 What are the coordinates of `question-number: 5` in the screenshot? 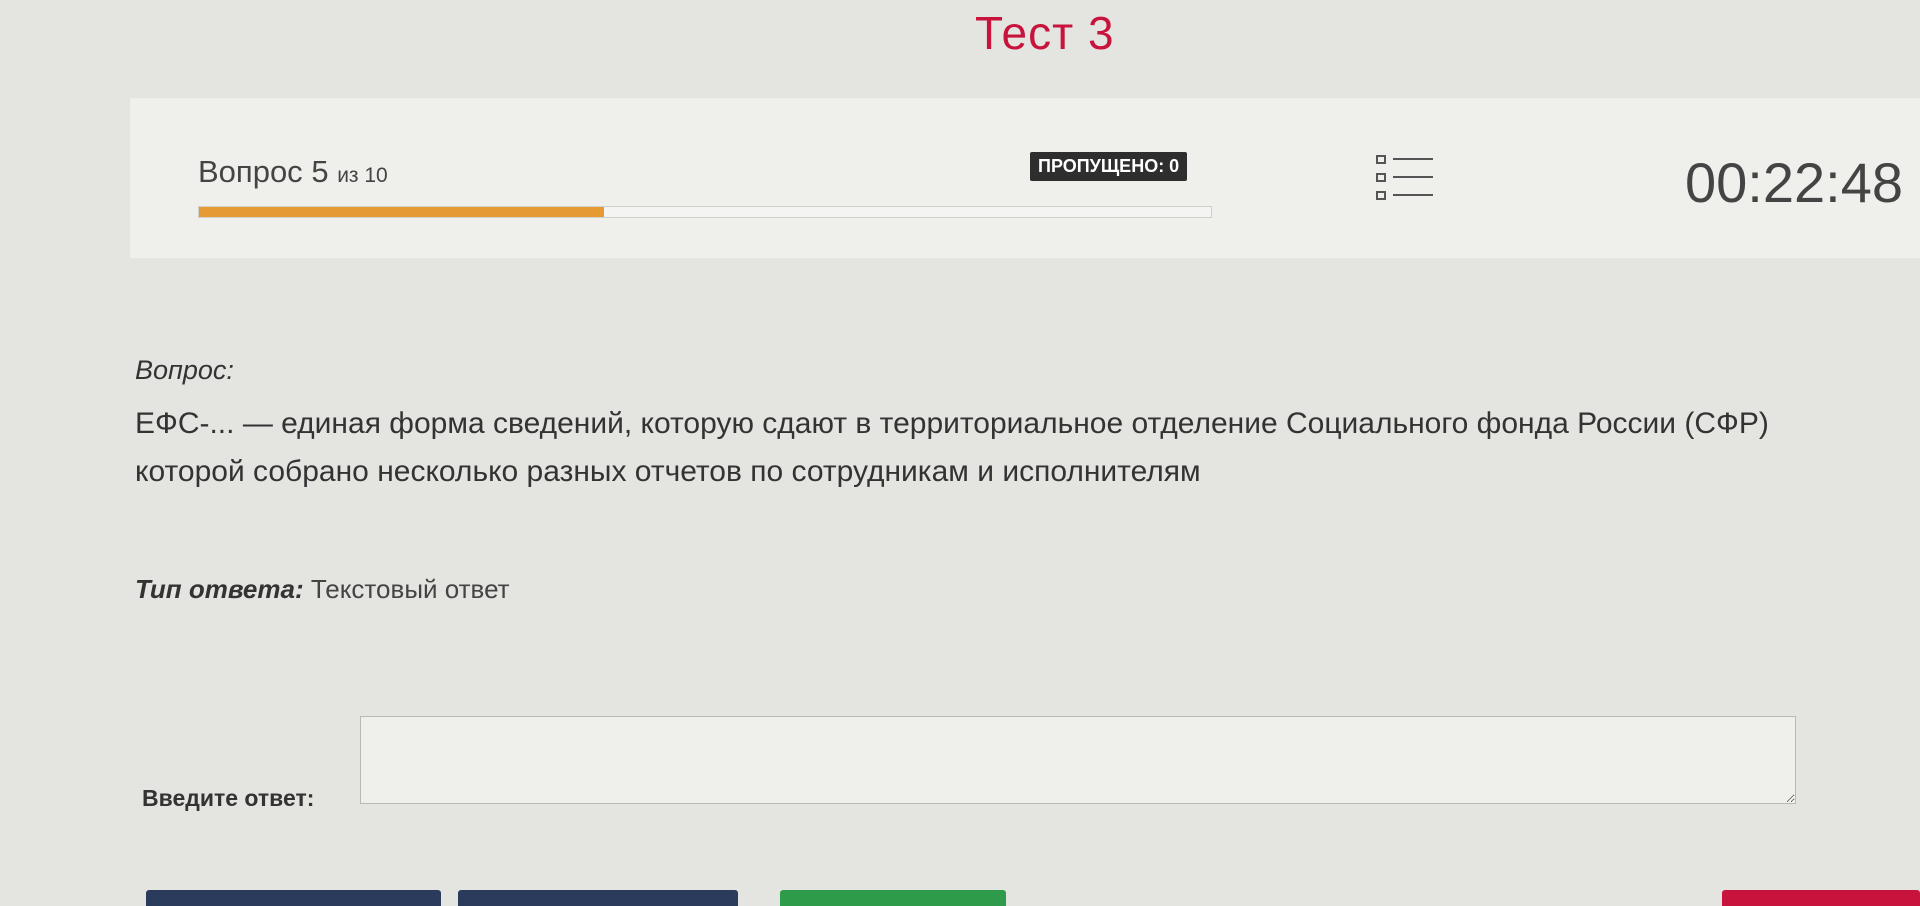 It's located at (320, 171).